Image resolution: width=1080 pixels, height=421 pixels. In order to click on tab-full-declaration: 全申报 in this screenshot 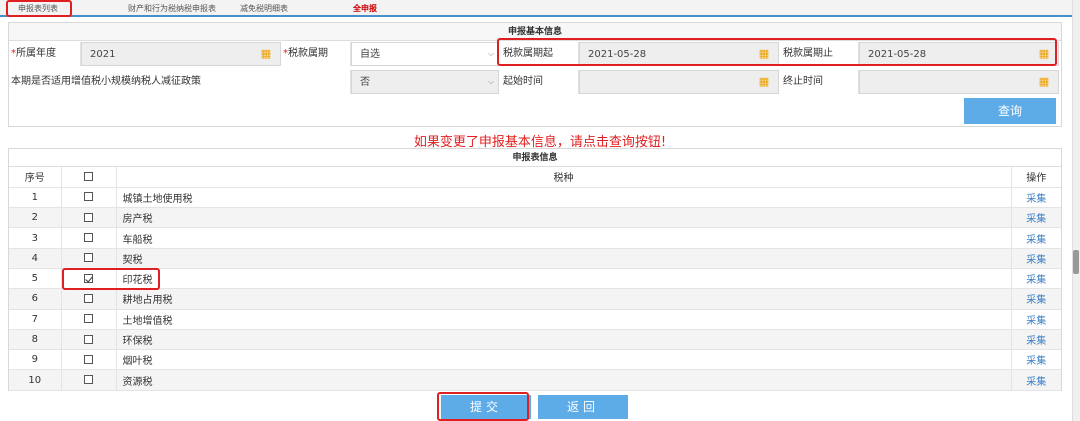, I will do `click(365, 8)`.